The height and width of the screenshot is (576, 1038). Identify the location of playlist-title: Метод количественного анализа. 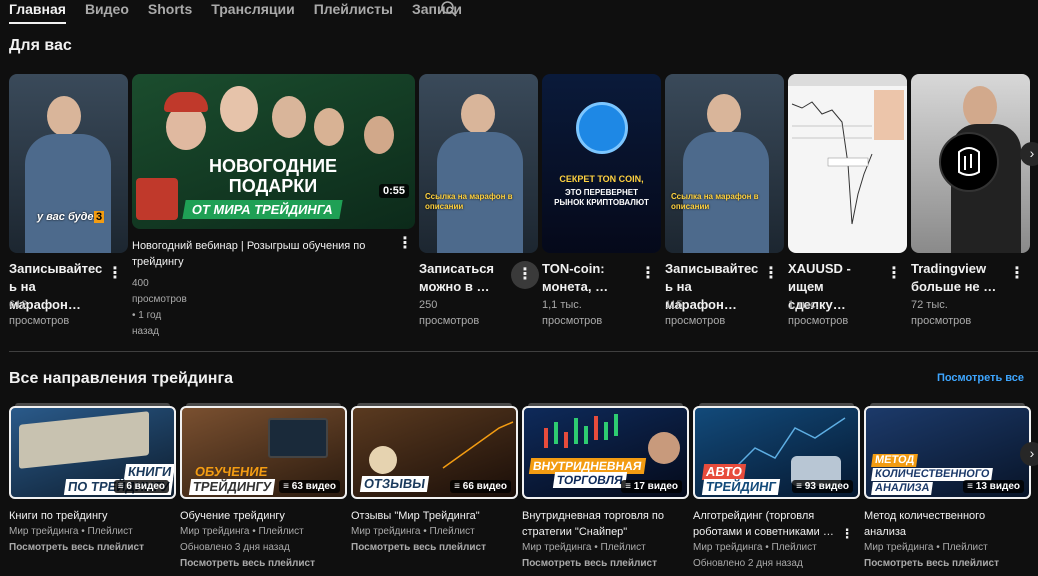
(947, 524).